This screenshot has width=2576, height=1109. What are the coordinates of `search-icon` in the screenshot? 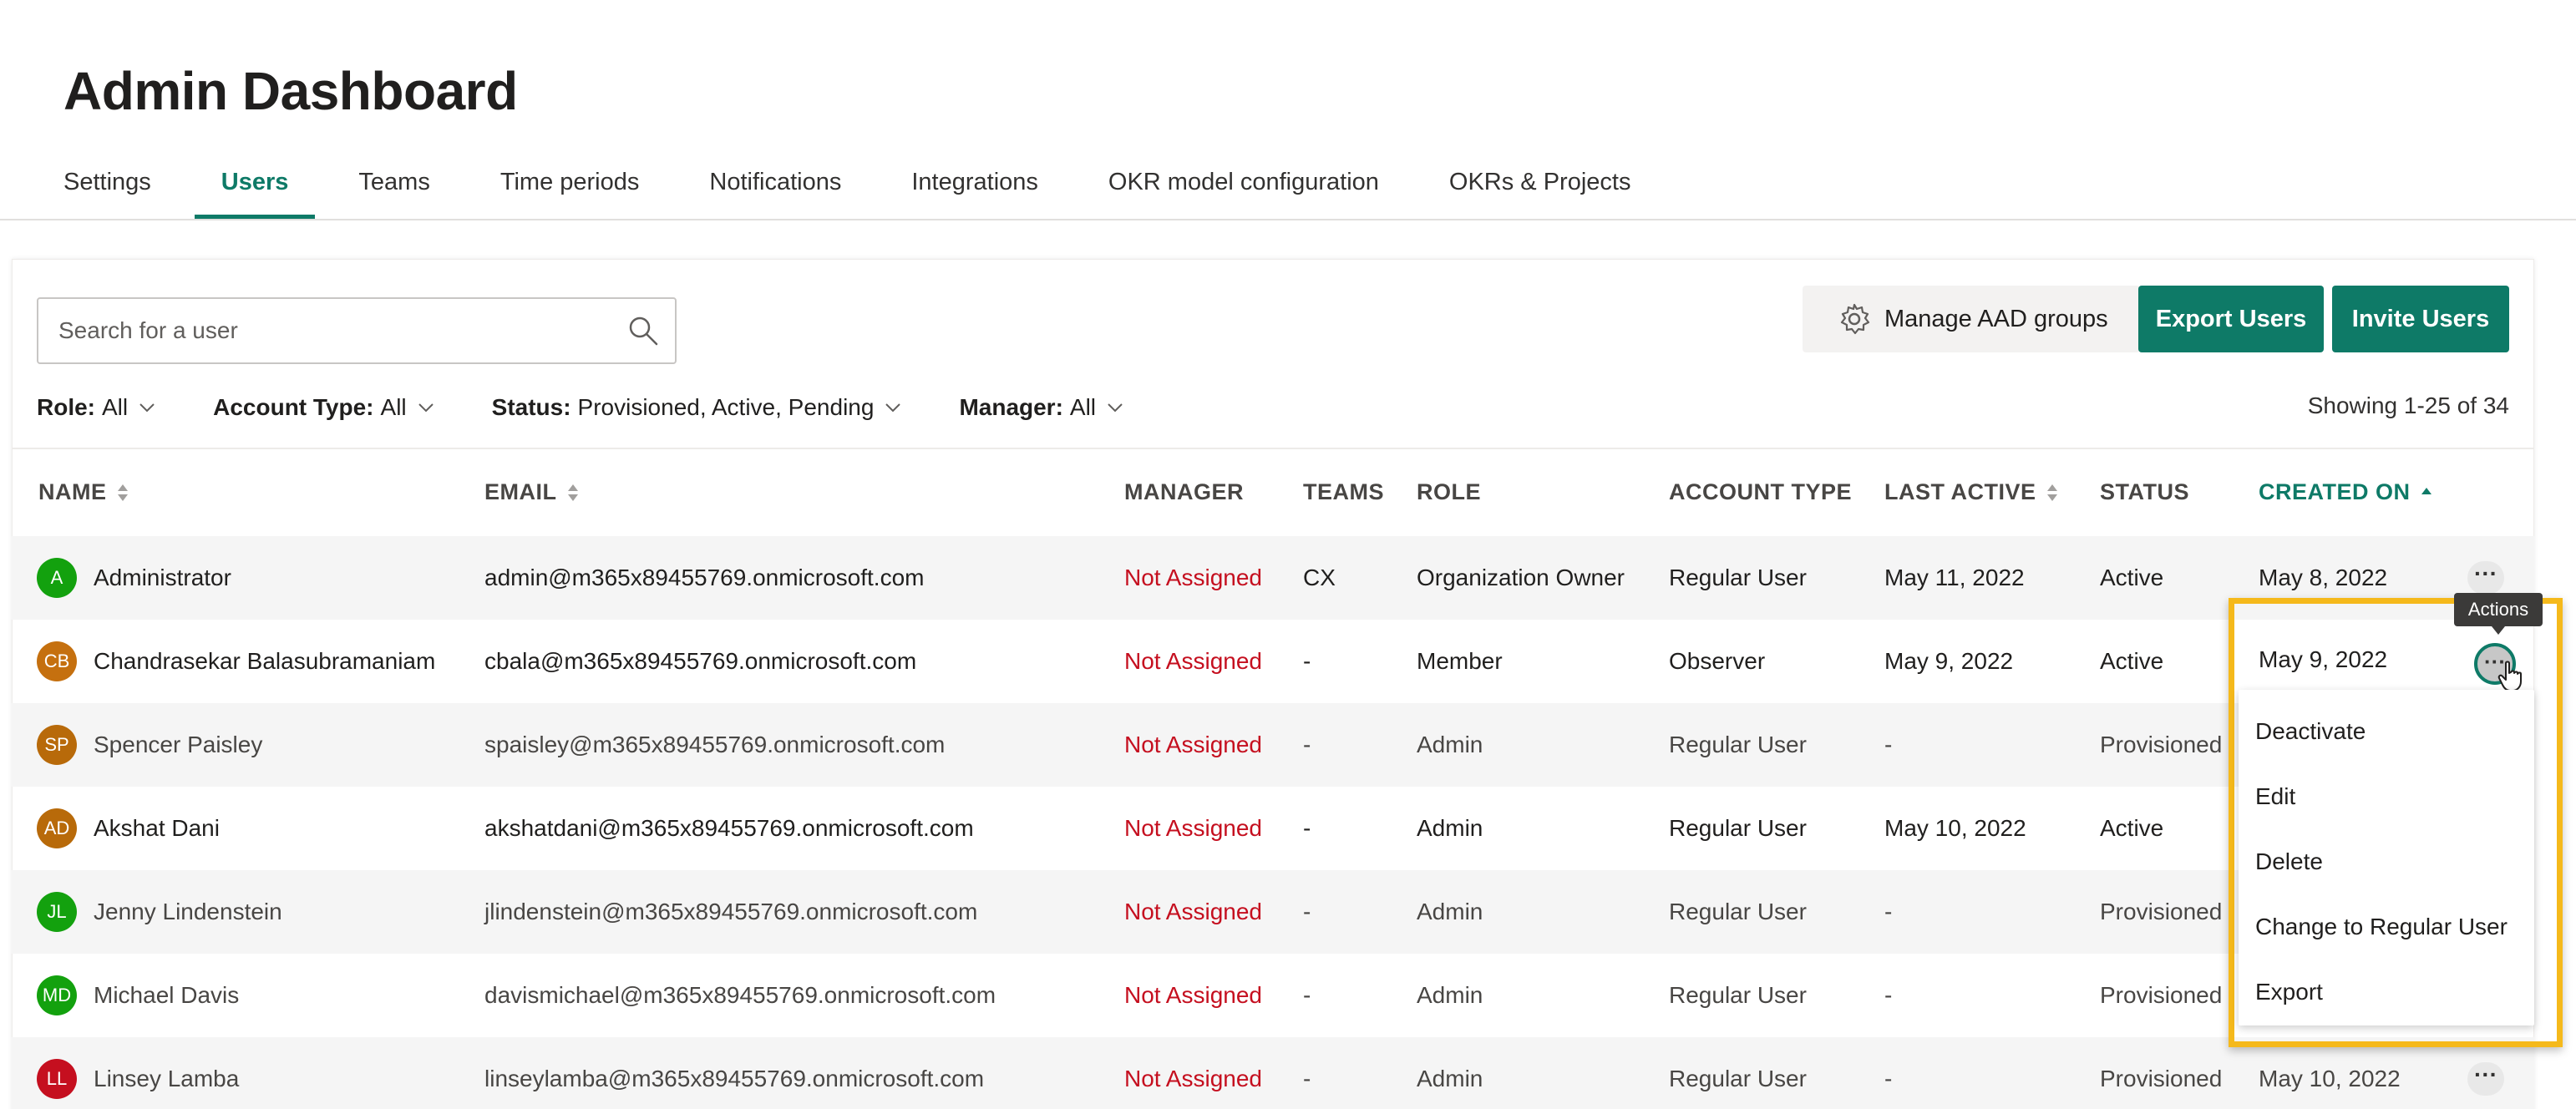 It's located at (643, 330).